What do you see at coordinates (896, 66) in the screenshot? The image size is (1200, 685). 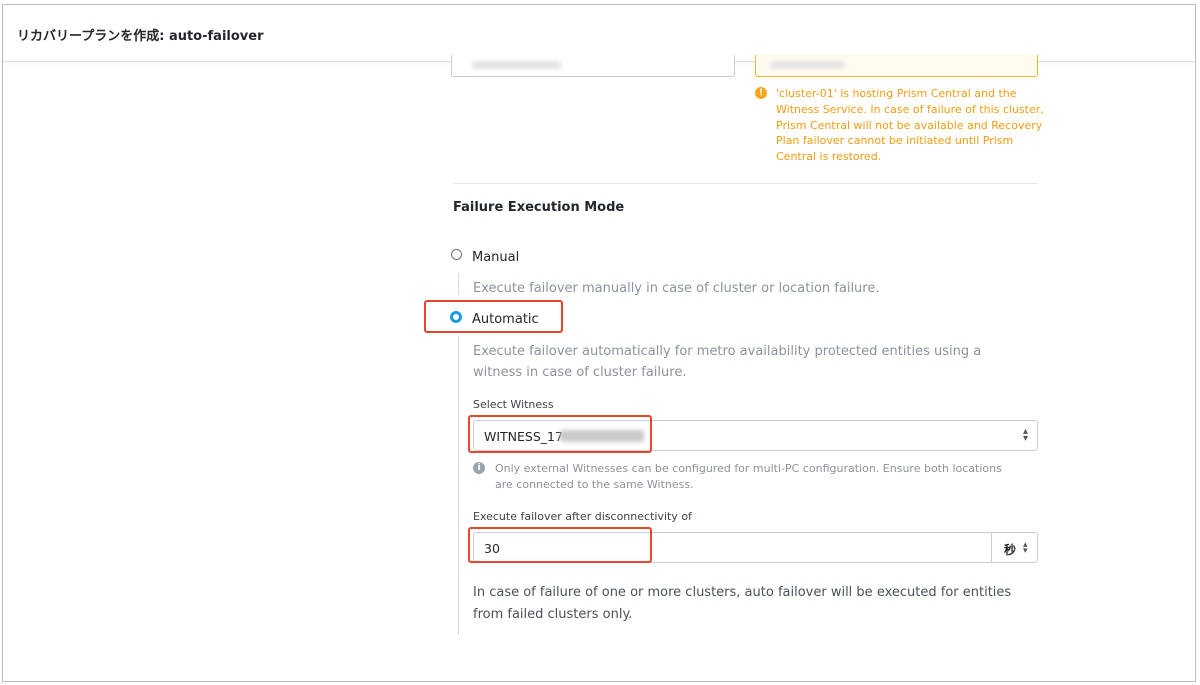 I see `target-cluster-field` at bounding box center [896, 66].